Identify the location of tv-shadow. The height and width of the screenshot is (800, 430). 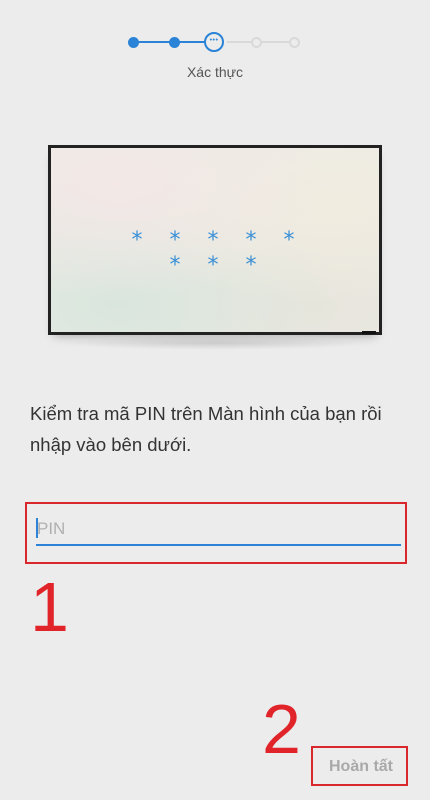
(215, 343).